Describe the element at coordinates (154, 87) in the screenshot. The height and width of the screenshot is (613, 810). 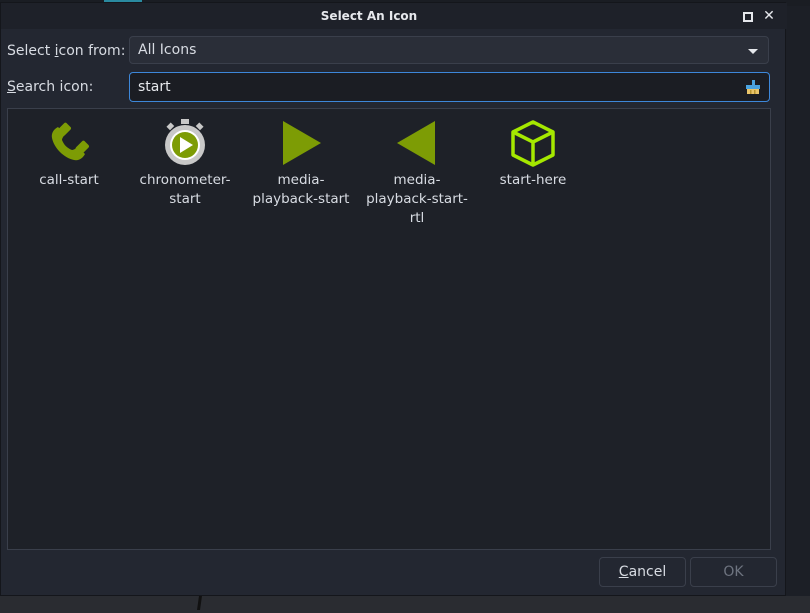
I see `search-value: start` at that location.